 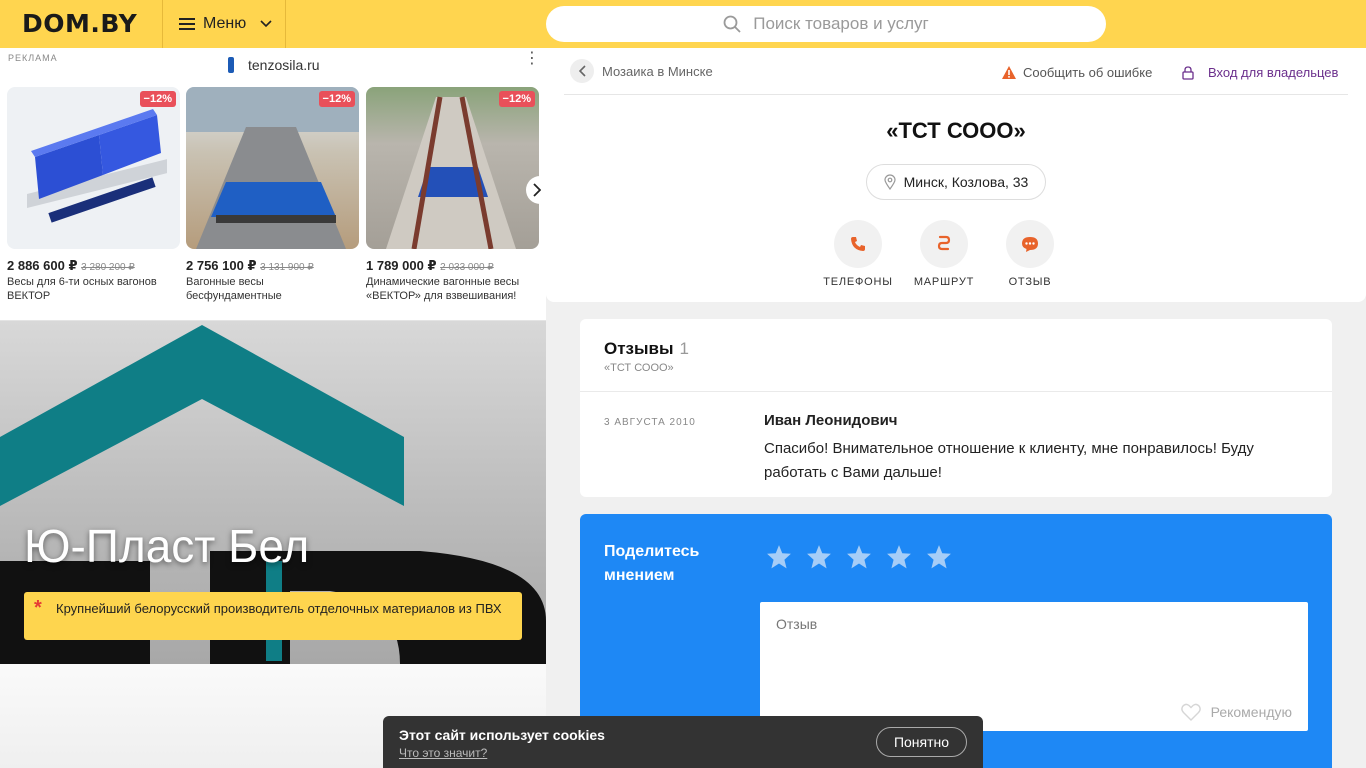 I want to click on phones-label: ТЕЛЕФОНЫ, so click(x=858, y=282).